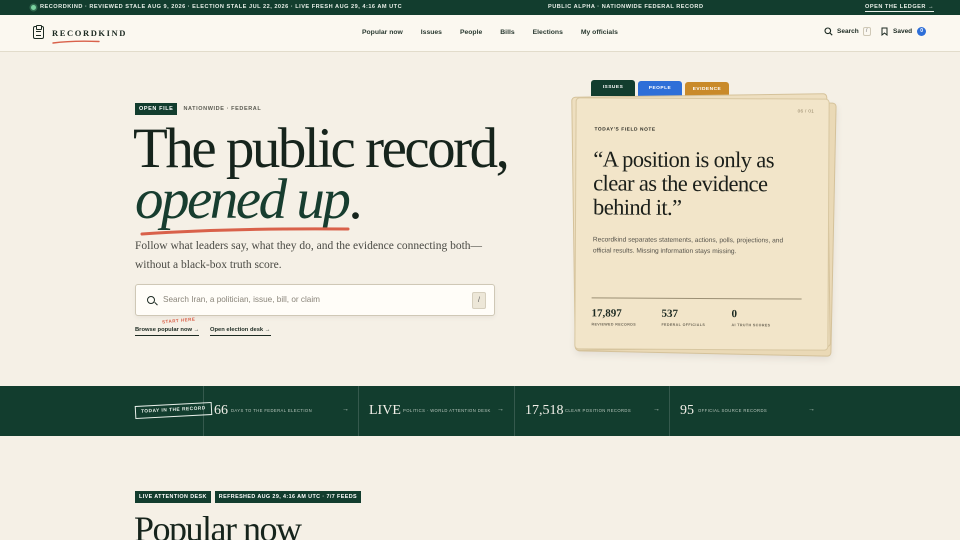 The width and height of the screenshot is (960, 540). I want to click on nav-popular-now: Popular now, so click(382, 32).